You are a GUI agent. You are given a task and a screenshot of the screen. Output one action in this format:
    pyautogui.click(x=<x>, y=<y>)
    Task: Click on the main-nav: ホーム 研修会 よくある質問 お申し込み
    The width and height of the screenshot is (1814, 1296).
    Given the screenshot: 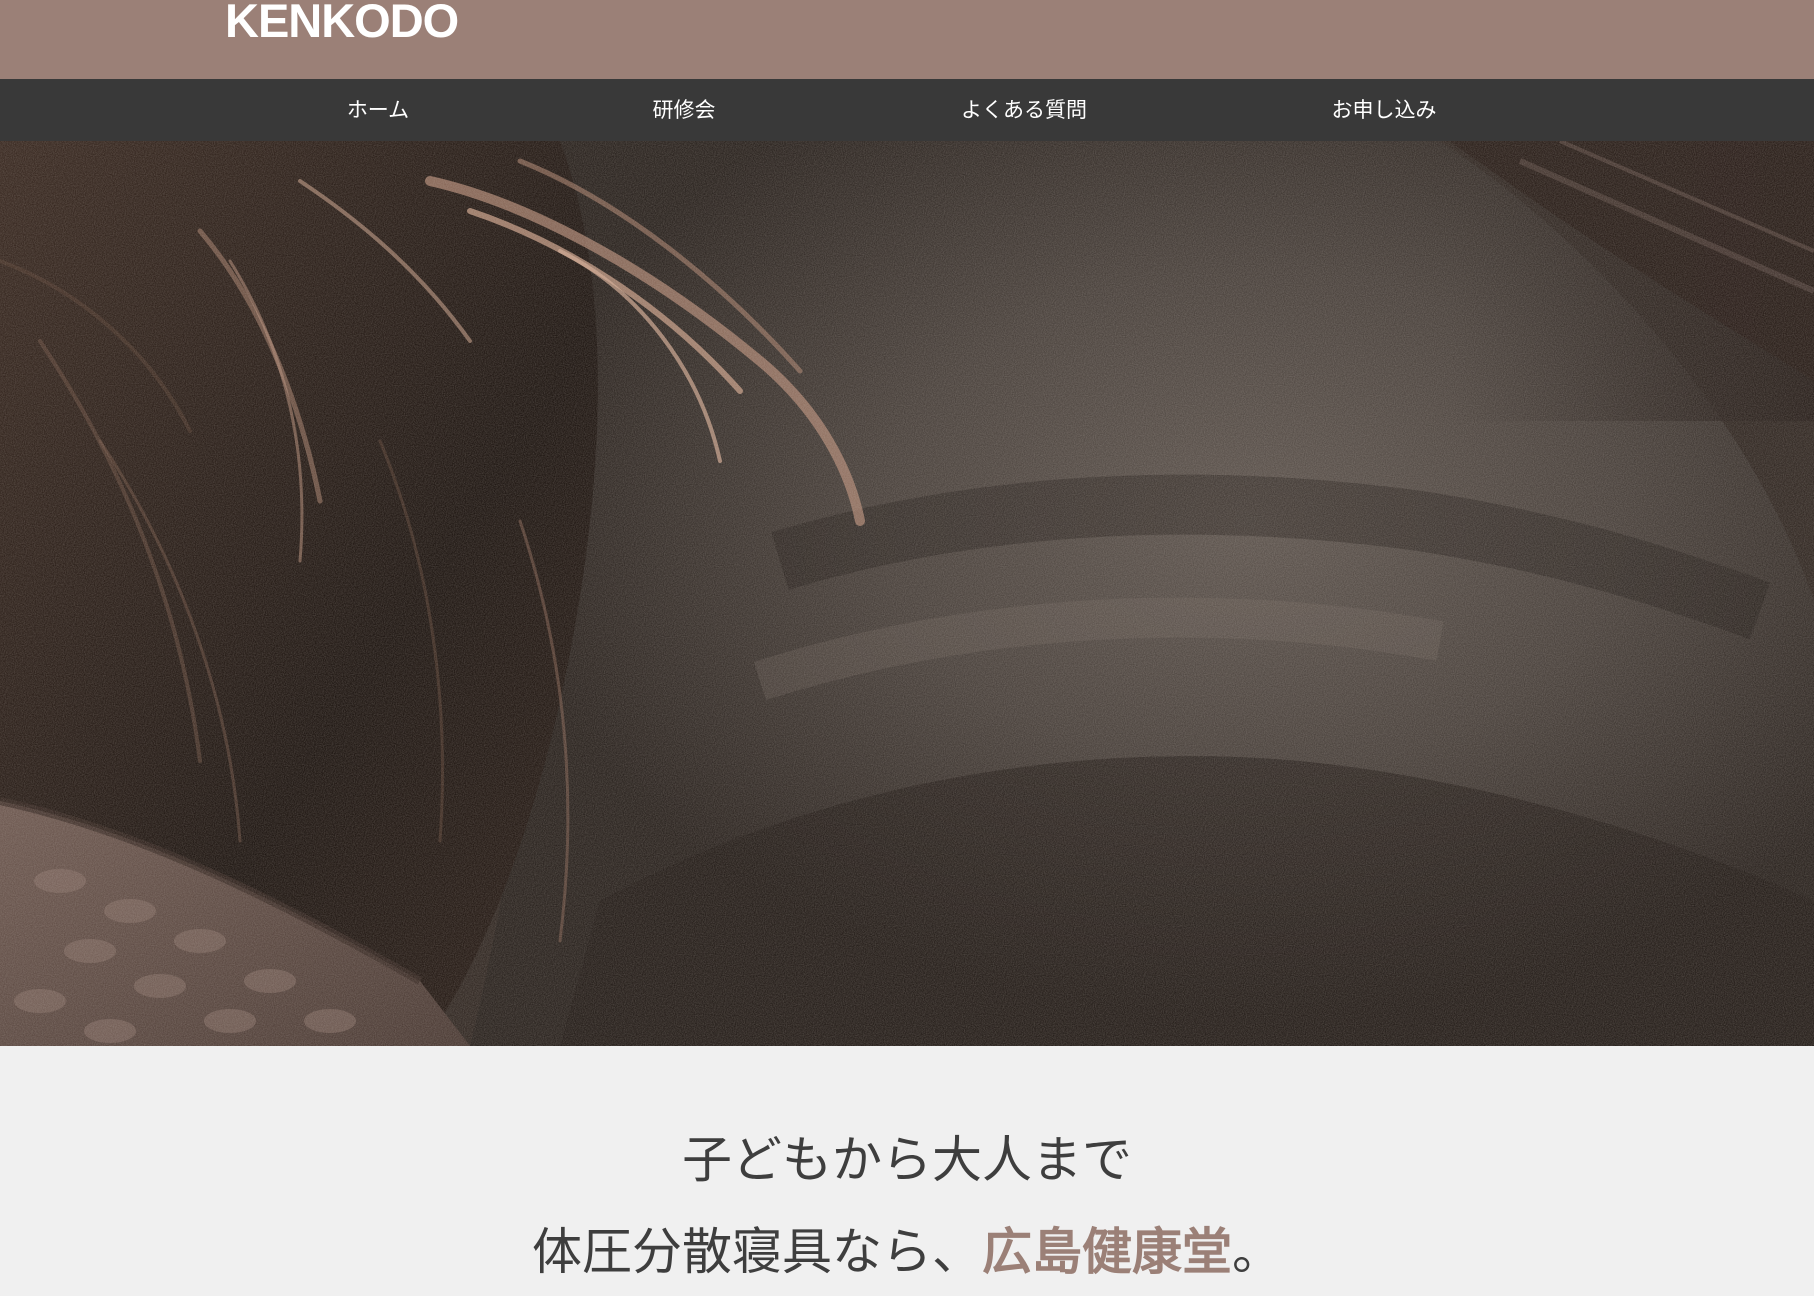 What is the action you would take?
    pyautogui.click(x=907, y=110)
    